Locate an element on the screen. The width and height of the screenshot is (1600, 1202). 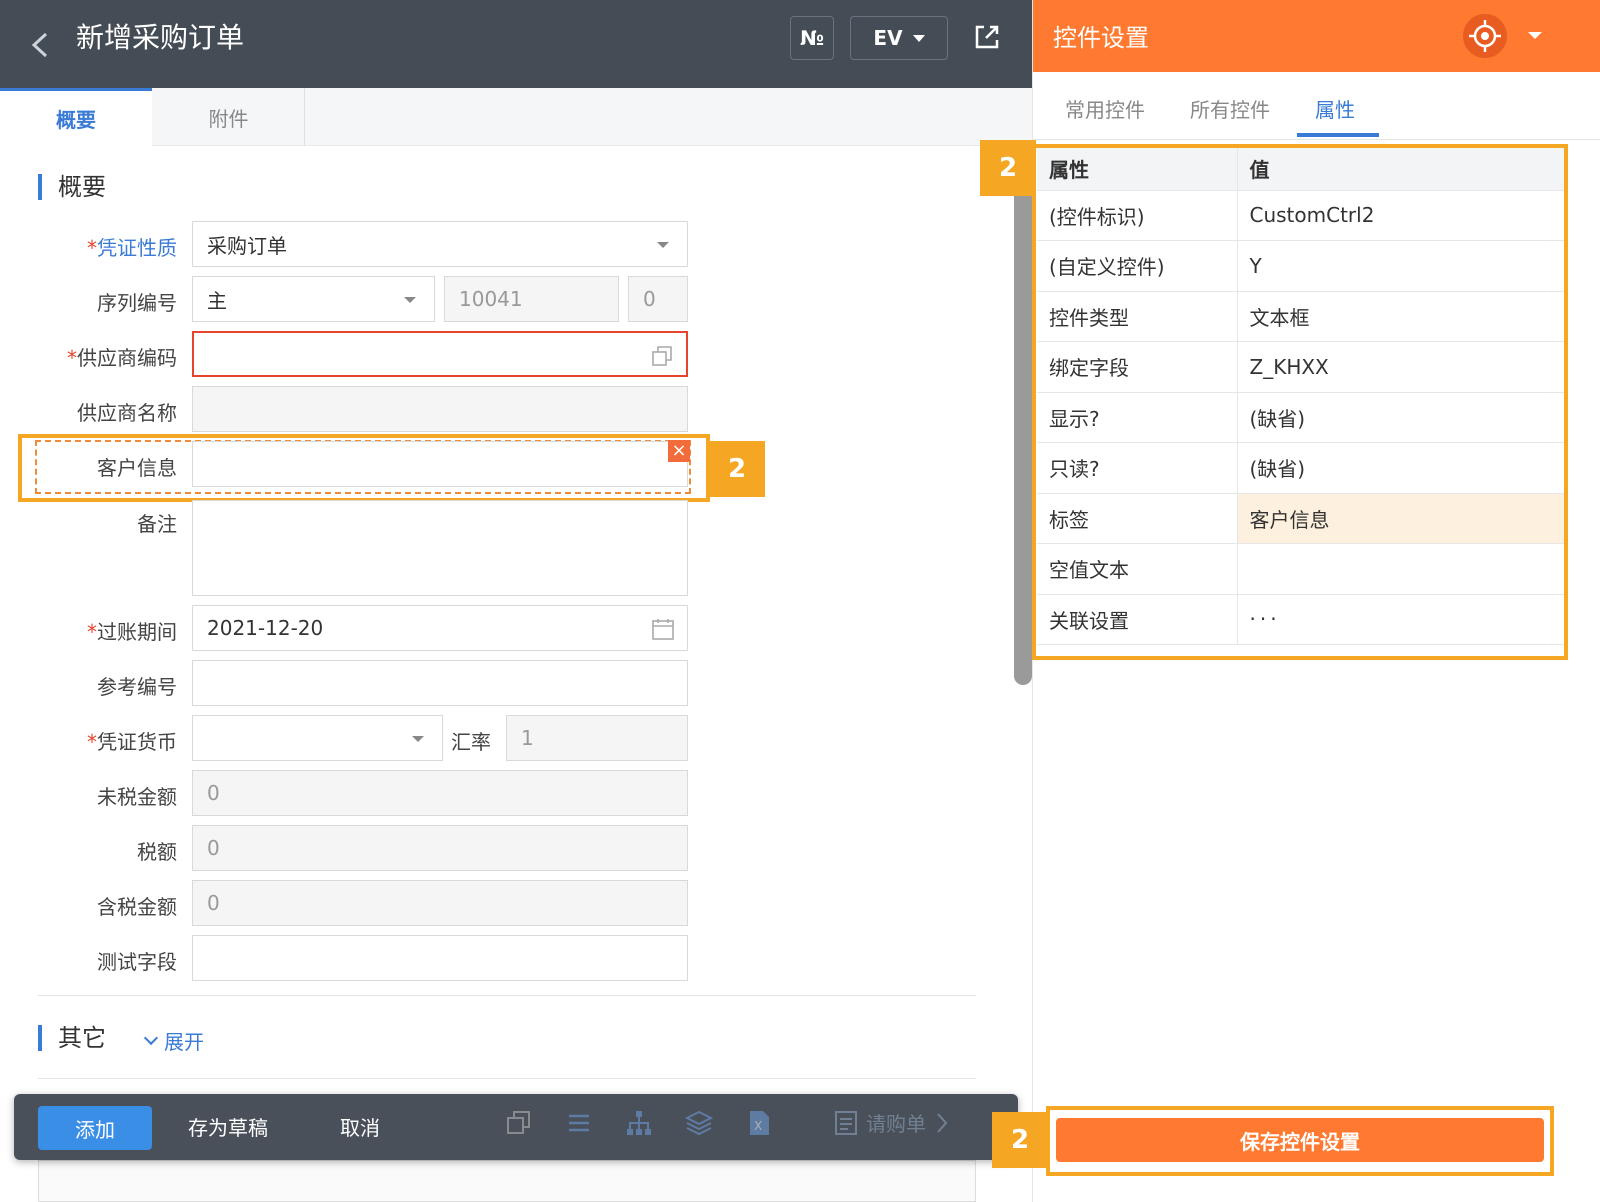
pre-tax-amount-label: 未税金额 is located at coordinates (137, 797).